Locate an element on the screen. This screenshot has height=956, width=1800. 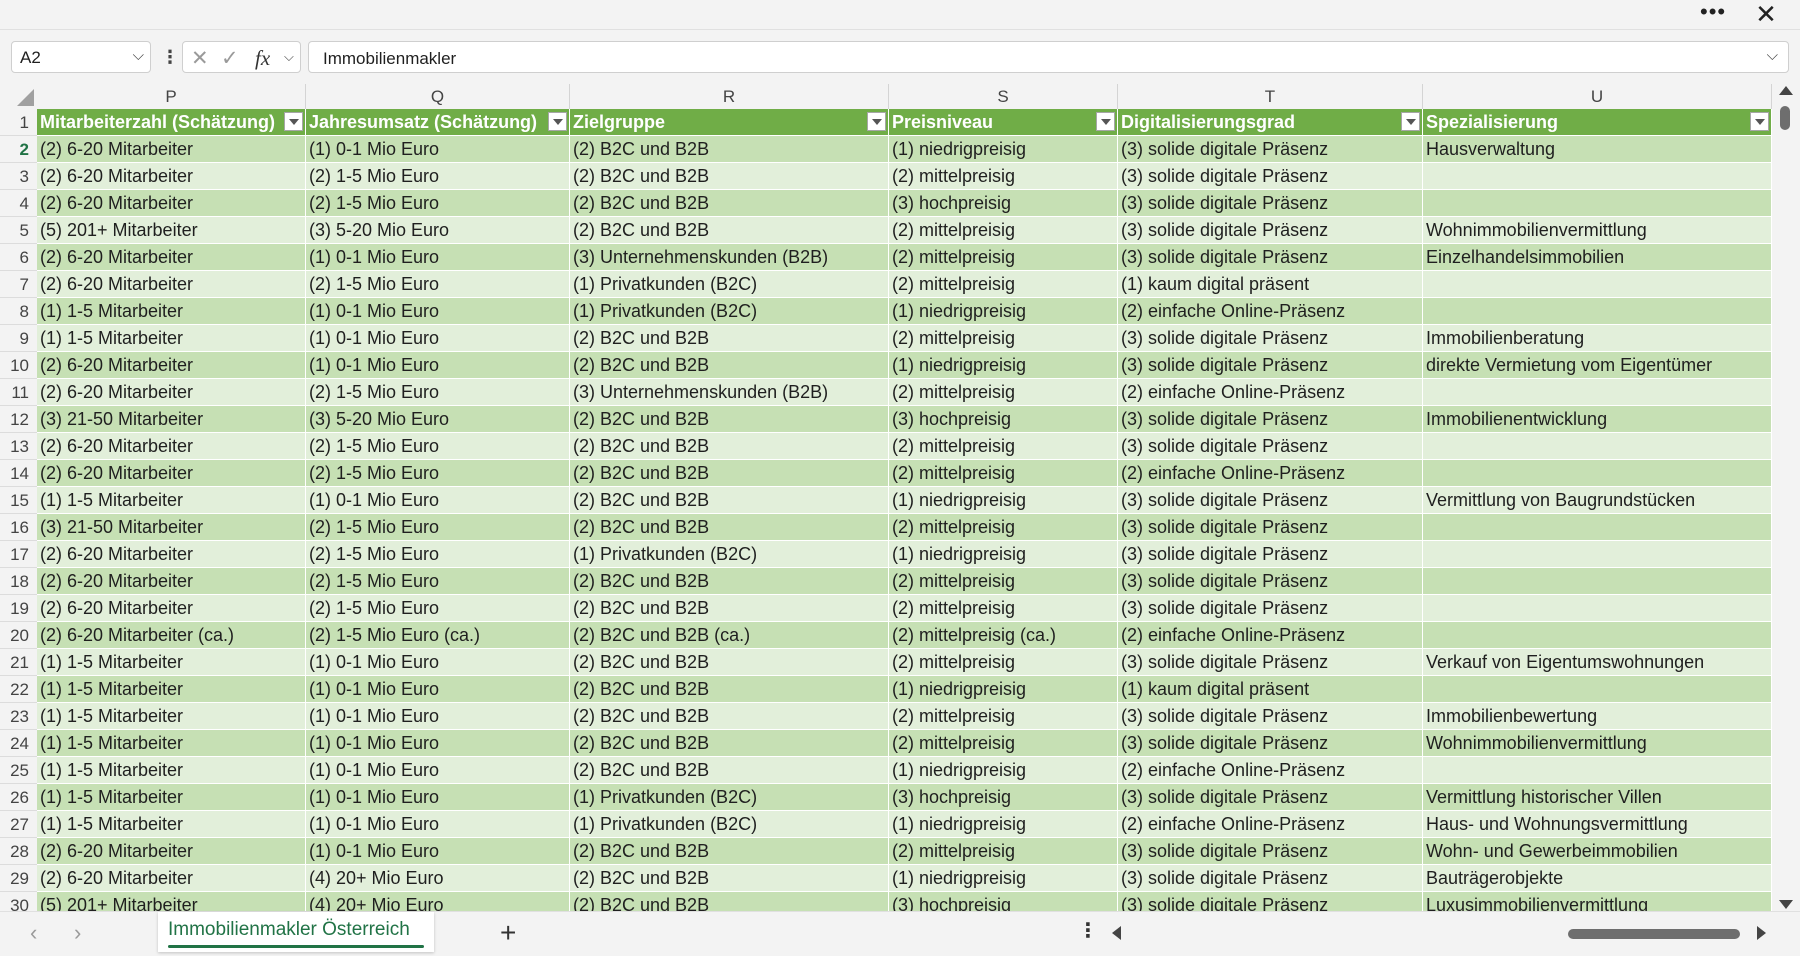
row-number: 16 is located at coordinates (18, 527).